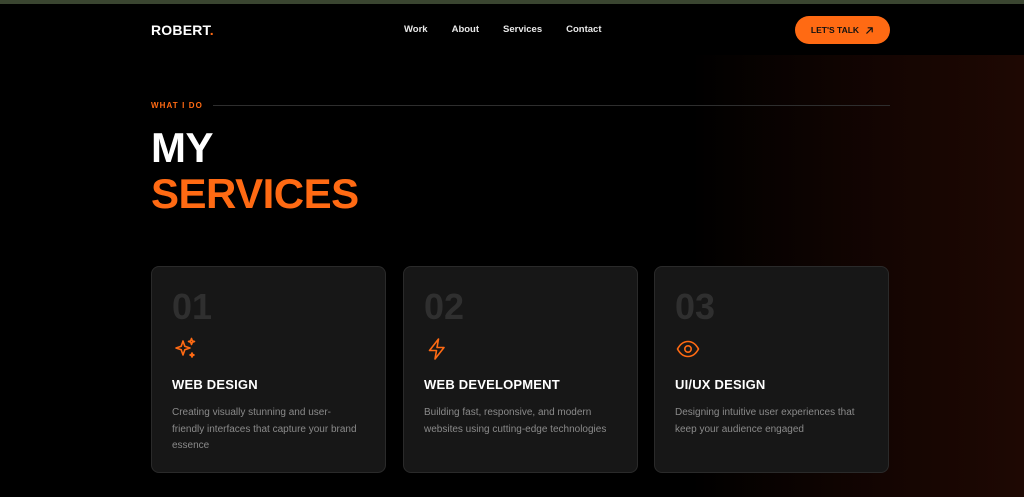 The width and height of the screenshot is (1024, 497). I want to click on service-number: 02, so click(444, 306).